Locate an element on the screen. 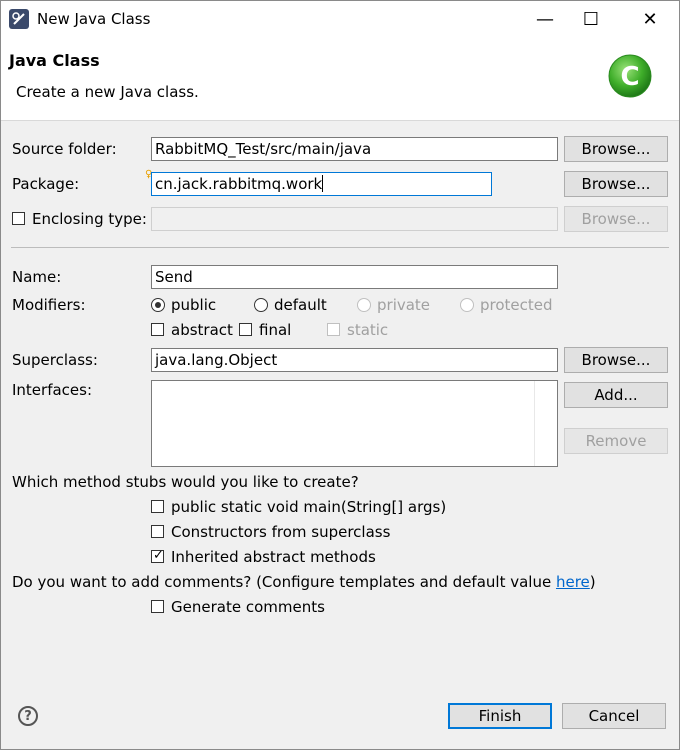  interfaces-remove-button: Remove is located at coordinates (616, 441).